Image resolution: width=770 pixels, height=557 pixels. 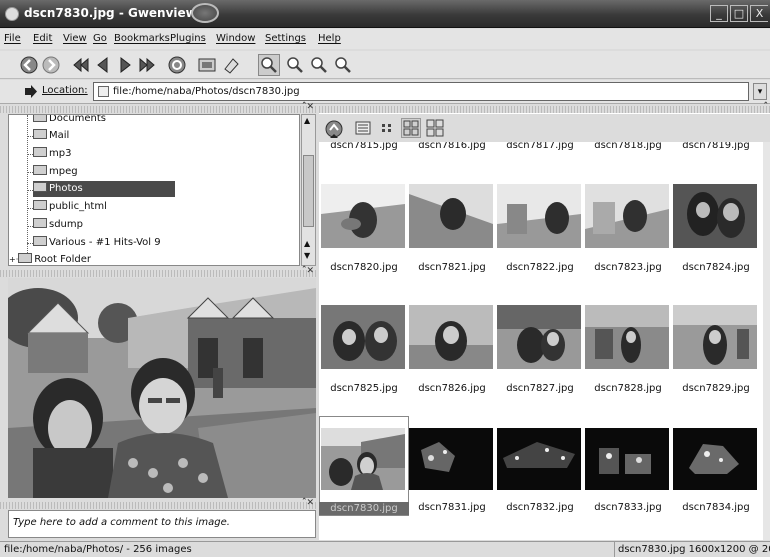 What do you see at coordinates (70, 207) in the screenshot?
I see `tree-item-public-html: public_html` at bounding box center [70, 207].